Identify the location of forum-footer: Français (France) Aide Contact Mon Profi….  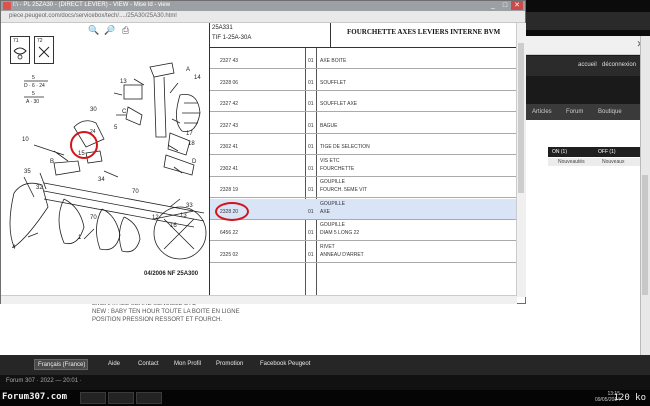
(325, 365).